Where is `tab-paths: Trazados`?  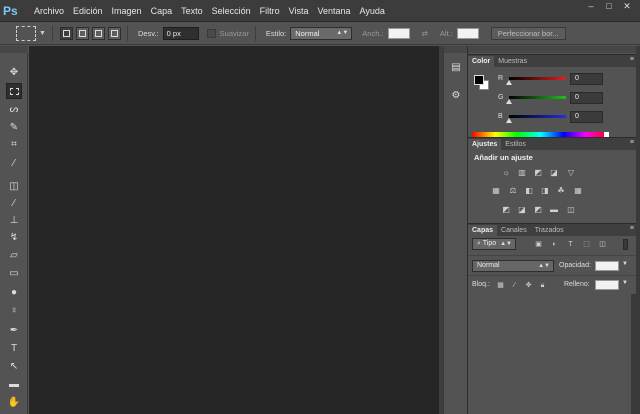
tab-paths: Trazados is located at coordinates (549, 230).